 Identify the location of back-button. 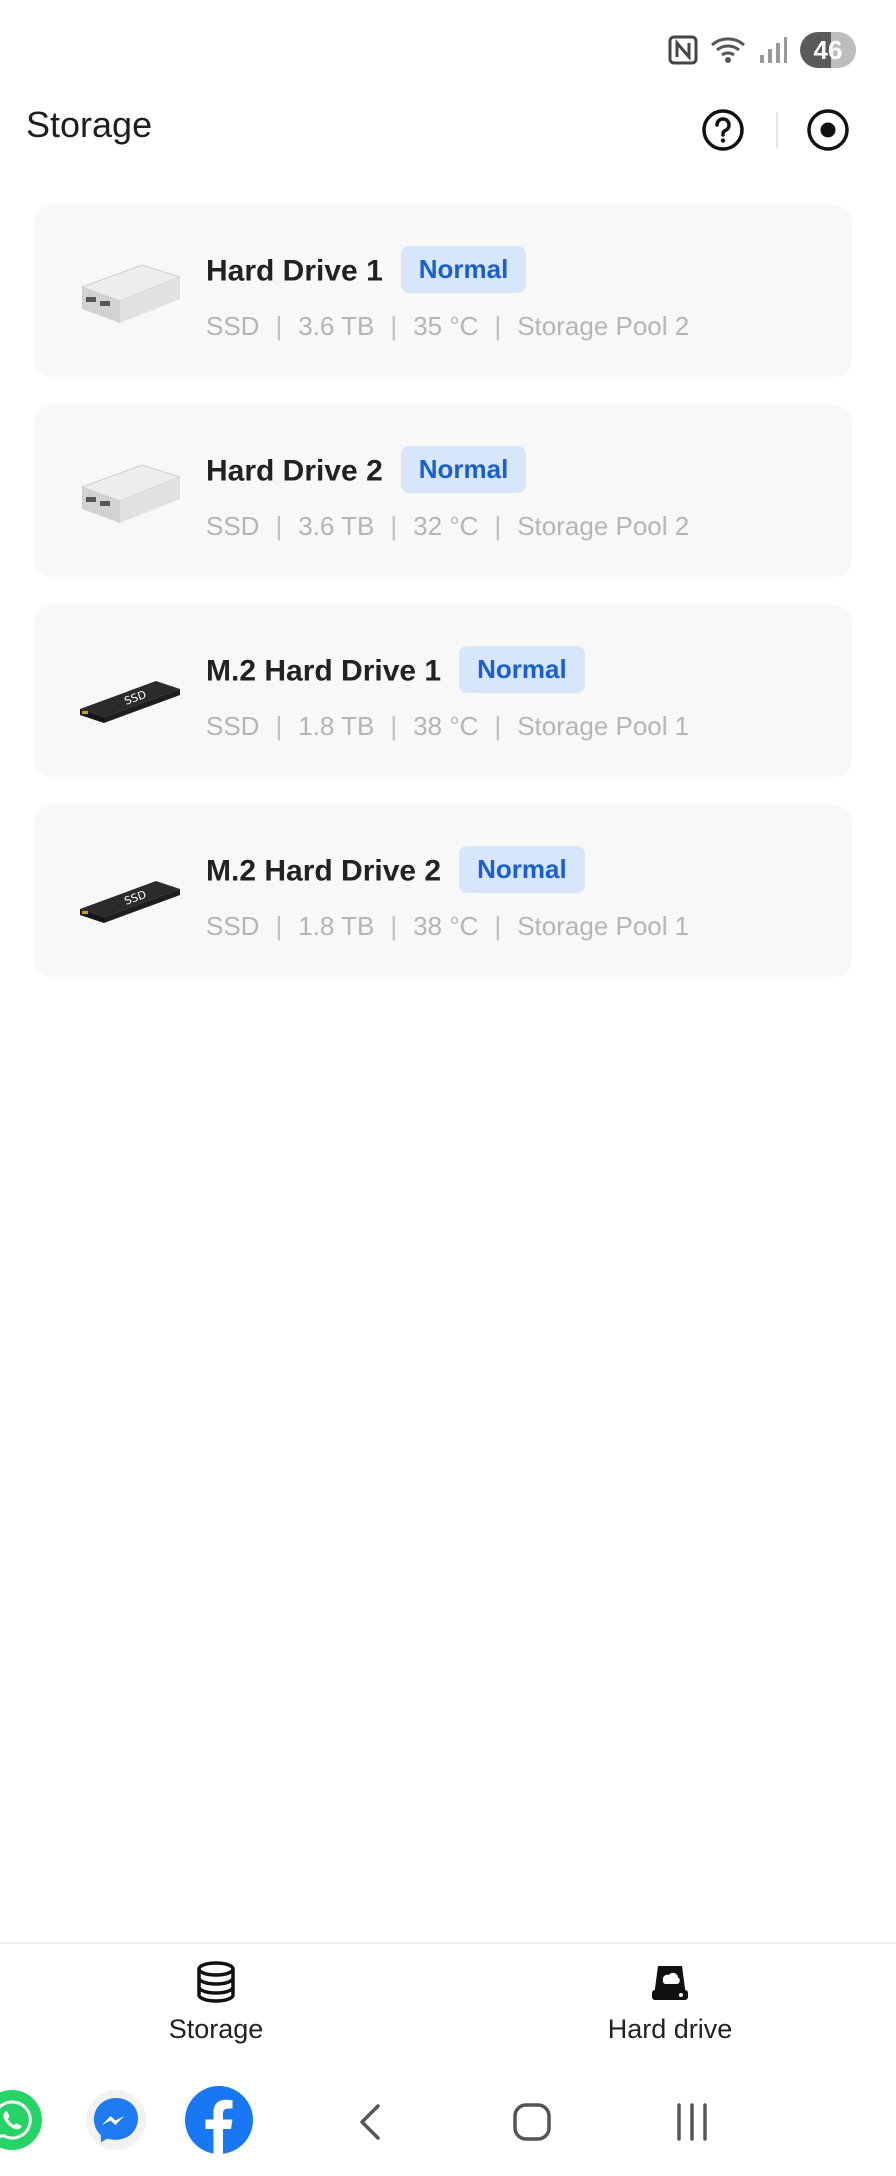
(372, 2122).